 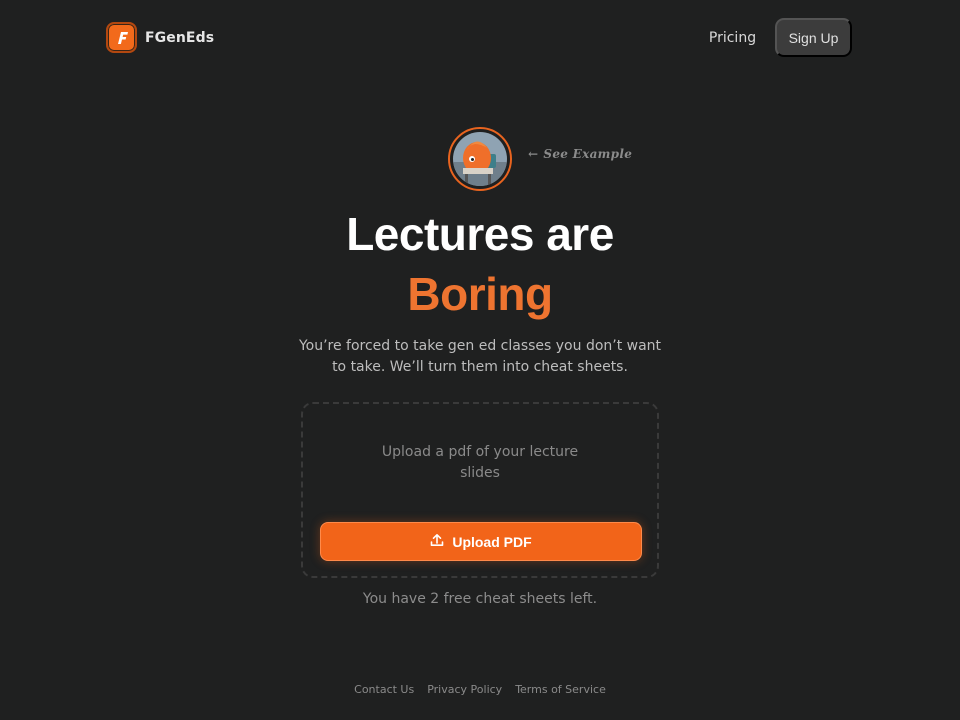 What do you see at coordinates (480, 294) in the screenshot?
I see `headline-line-2: Boring` at bounding box center [480, 294].